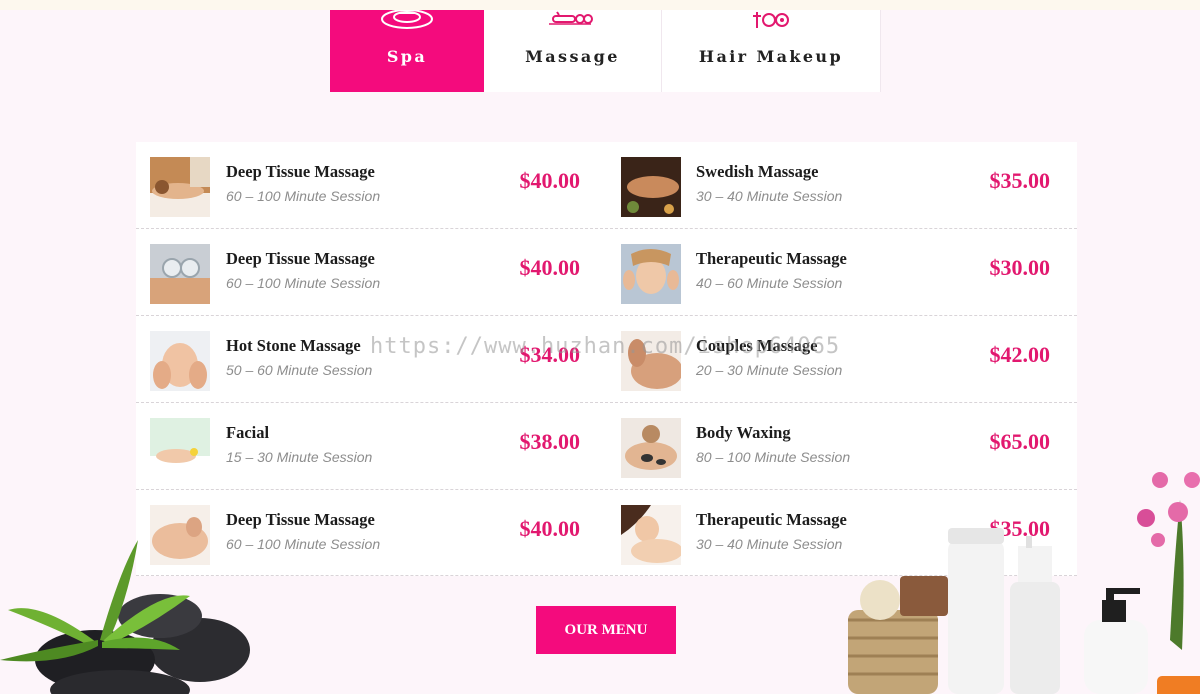 The image size is (1200, 694). I want to click on tab-spa: Spa, so click(407, 51).